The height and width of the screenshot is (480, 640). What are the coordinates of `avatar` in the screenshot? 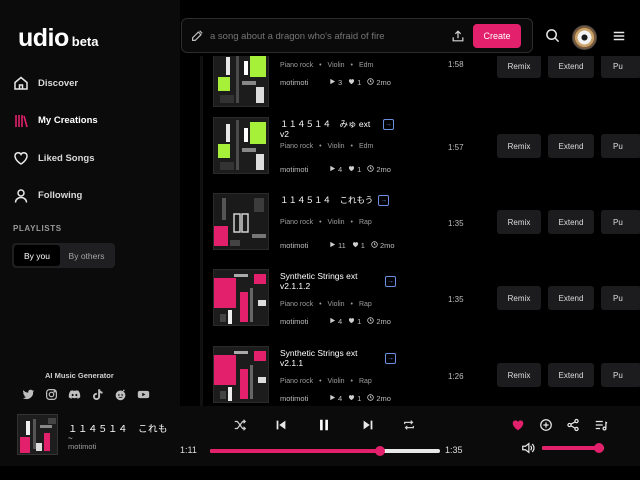 It's located at (584, 37).